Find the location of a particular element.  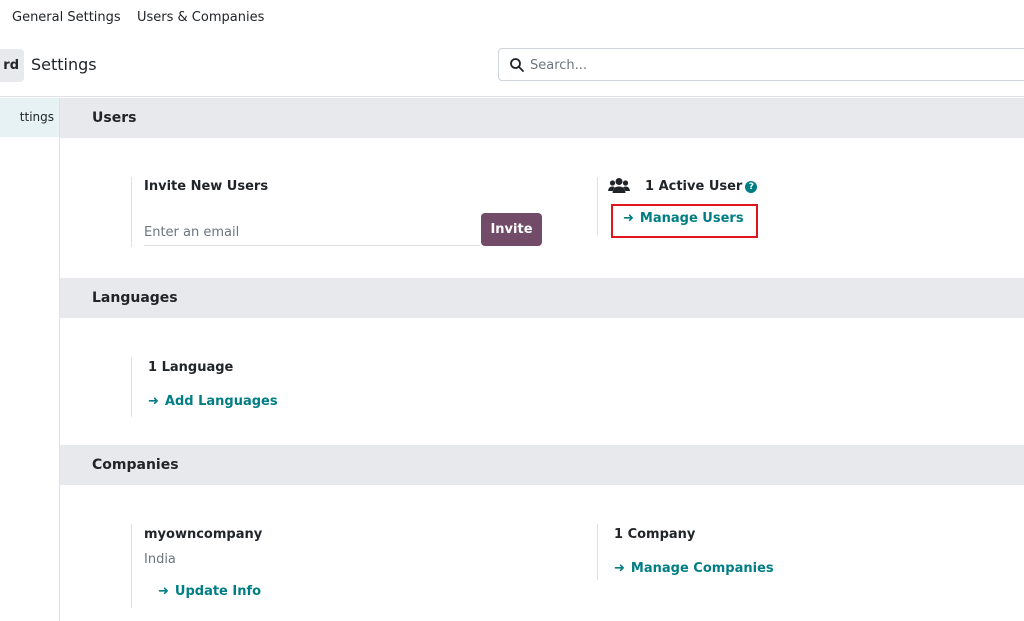

page-title: Settings is located at coordinates (64, 64).